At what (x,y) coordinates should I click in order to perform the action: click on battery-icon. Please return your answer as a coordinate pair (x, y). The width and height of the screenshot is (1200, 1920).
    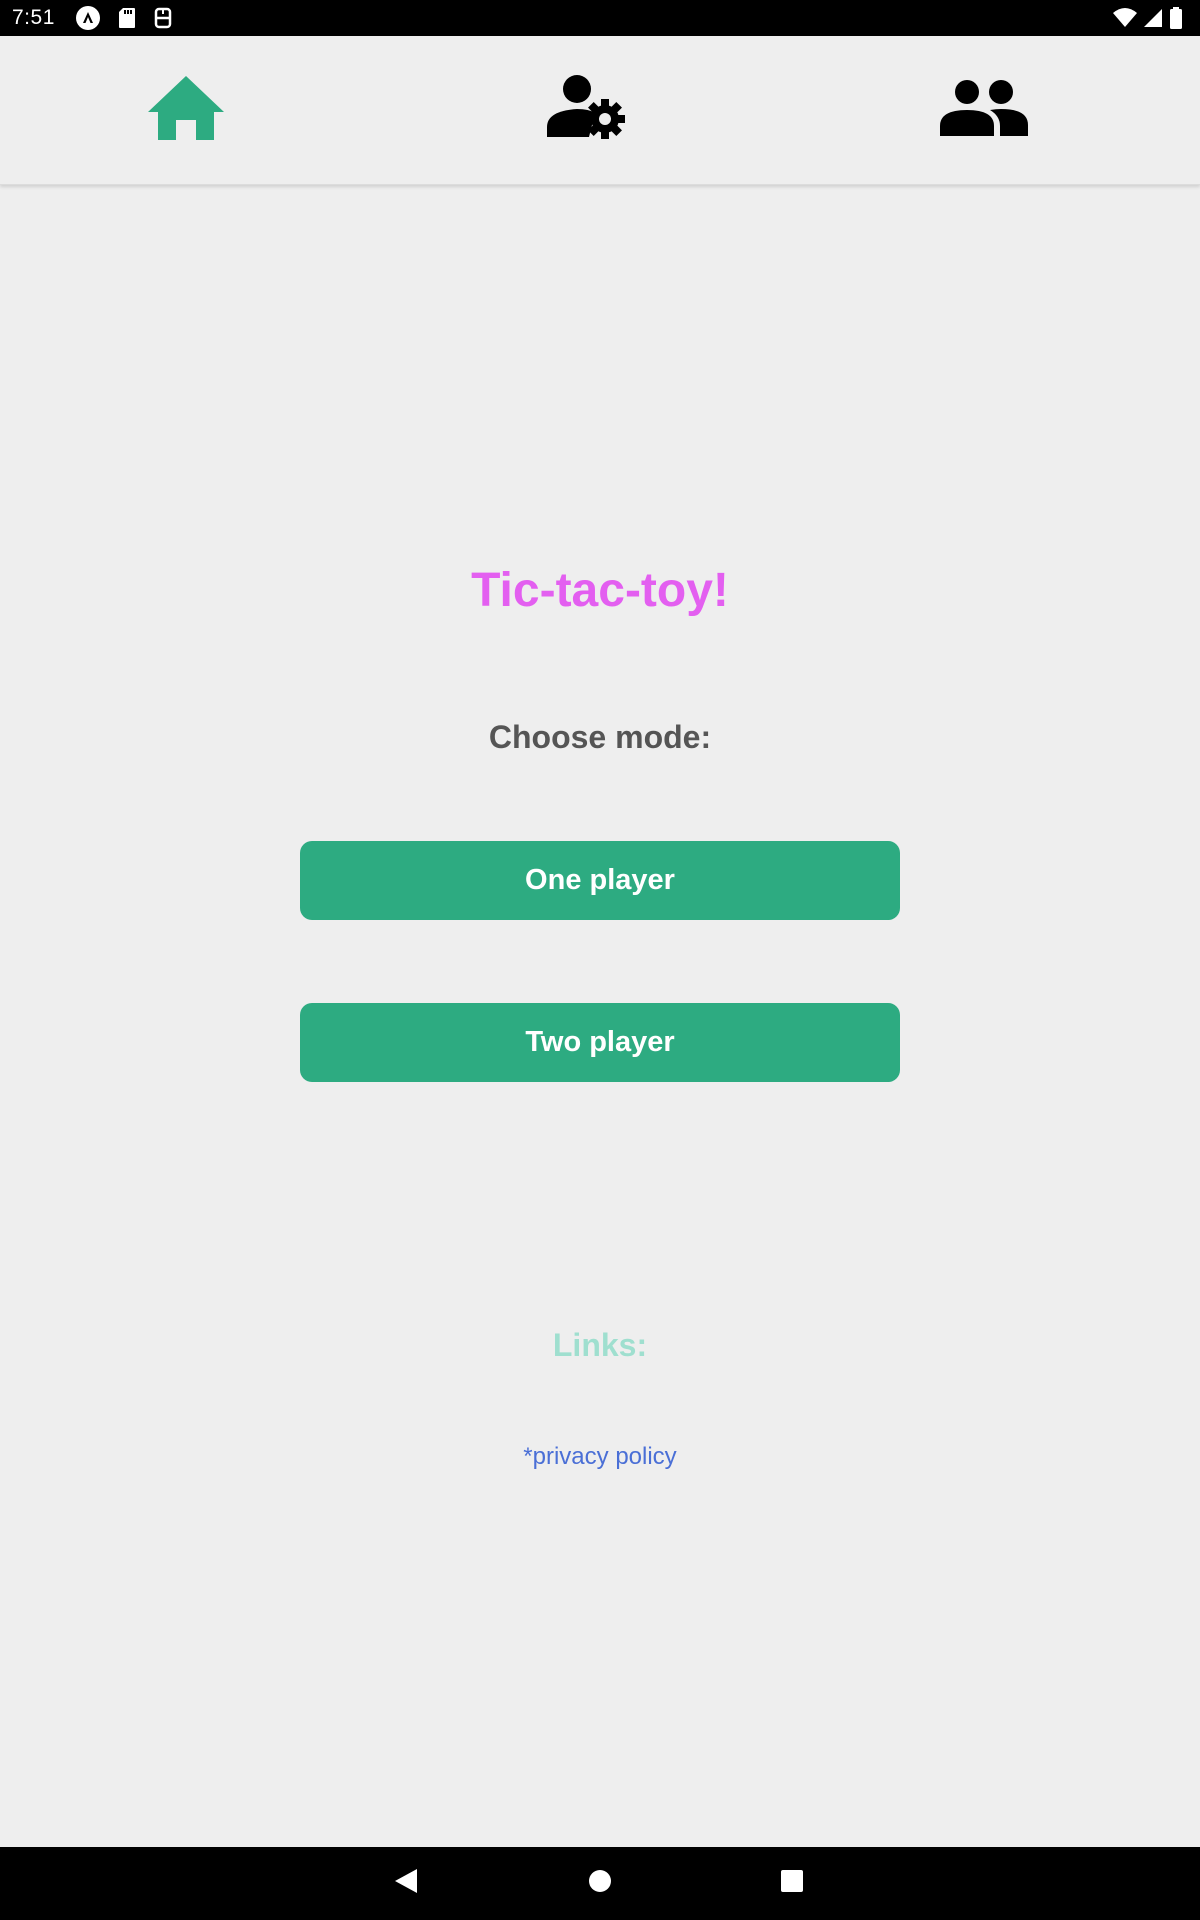
    Looking at the image, I should click on (1176, 18).